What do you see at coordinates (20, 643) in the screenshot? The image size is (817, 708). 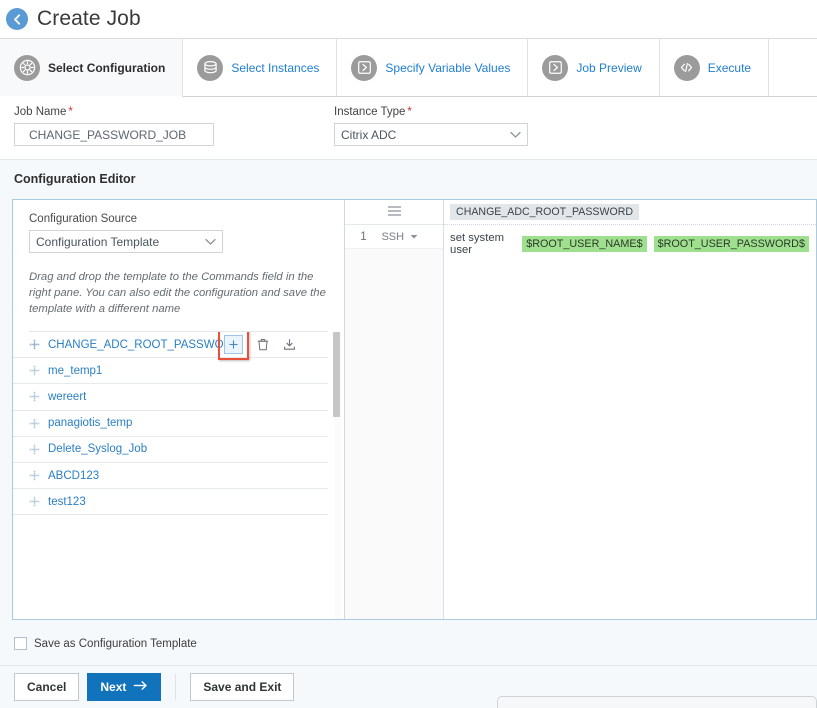 I see `save-as-template-checkbox` at bounding box center [20, 643].